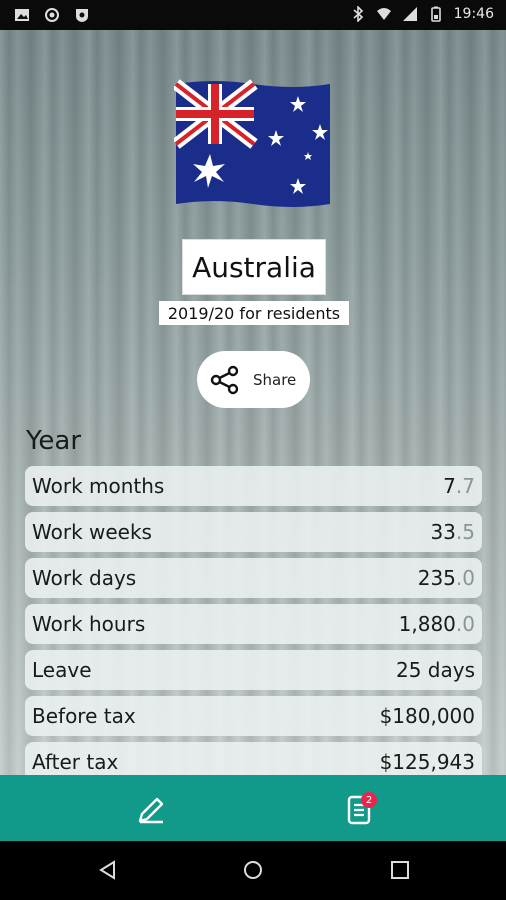  Describe the element at coordinates (52, 15) in the screenshot. I see `record-icon` at that location.